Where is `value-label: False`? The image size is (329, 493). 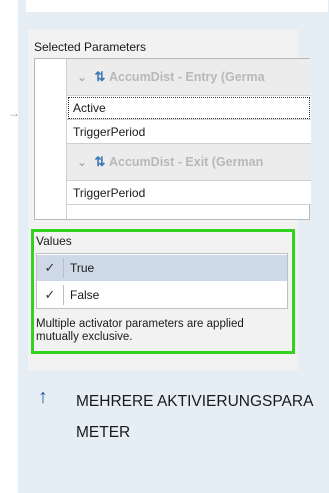
value-label: False is located at coordinates (85, 295).